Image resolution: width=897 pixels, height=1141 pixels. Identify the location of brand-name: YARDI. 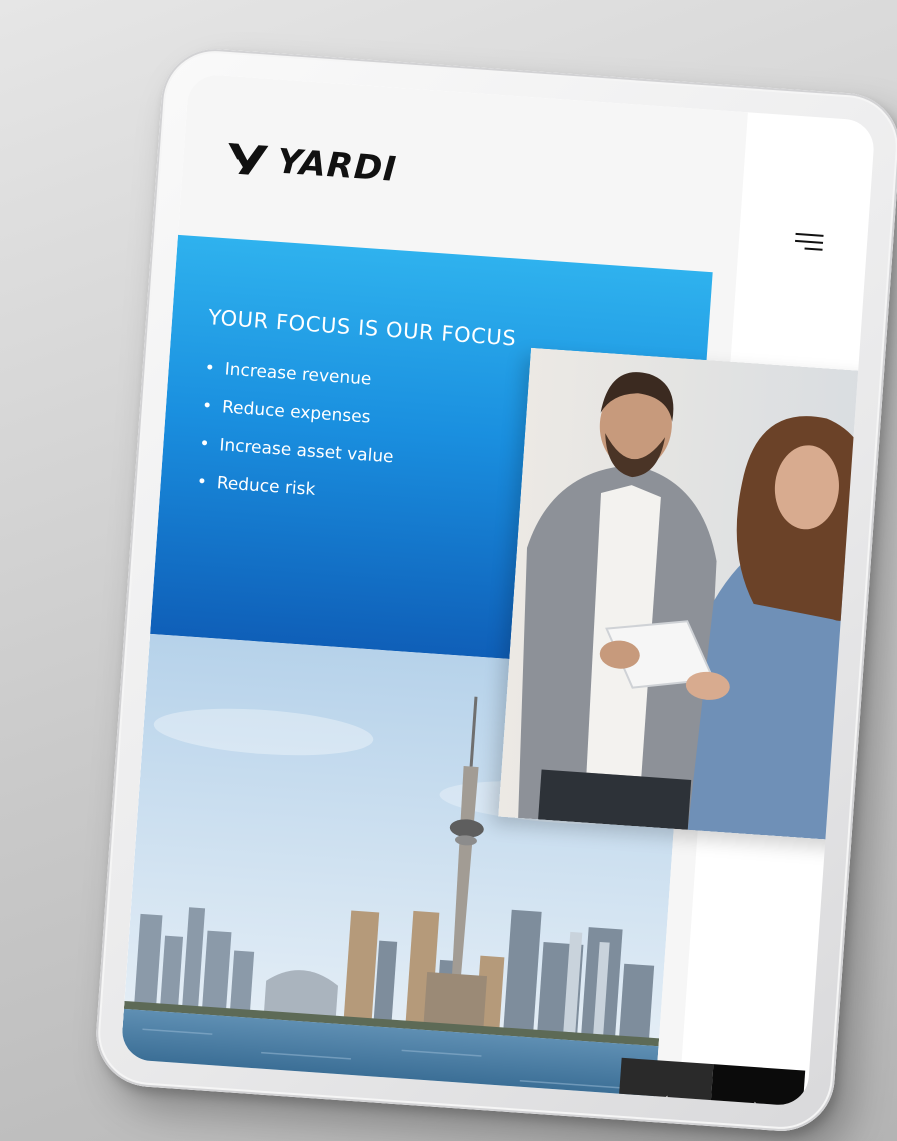
(337, 165).